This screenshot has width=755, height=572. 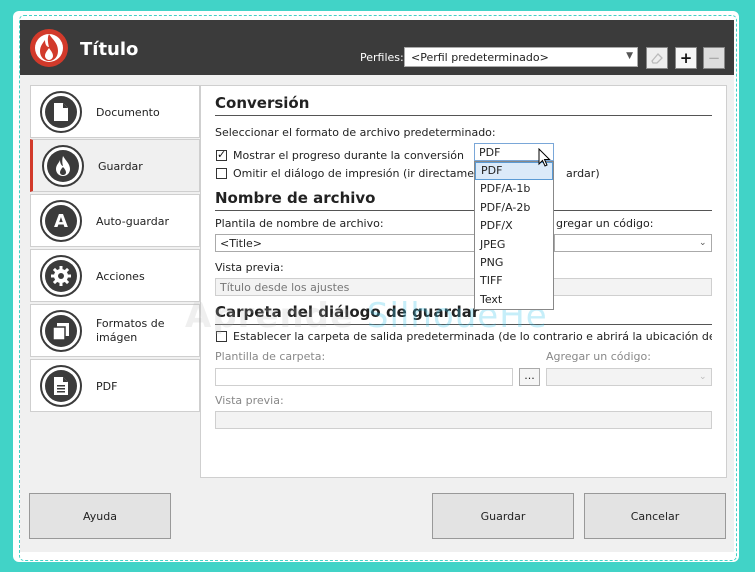 I want to click on sidebar-item-documento: Documento, so click(x=115, y=111).